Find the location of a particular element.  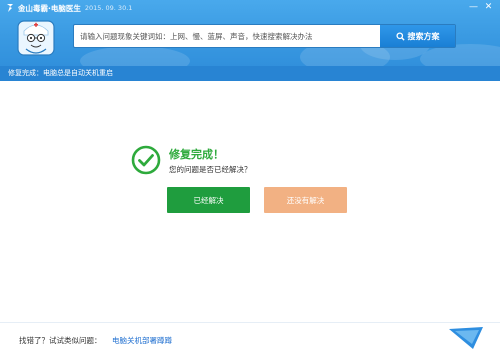

minimize-button: — is located at coordinates (473, 7).